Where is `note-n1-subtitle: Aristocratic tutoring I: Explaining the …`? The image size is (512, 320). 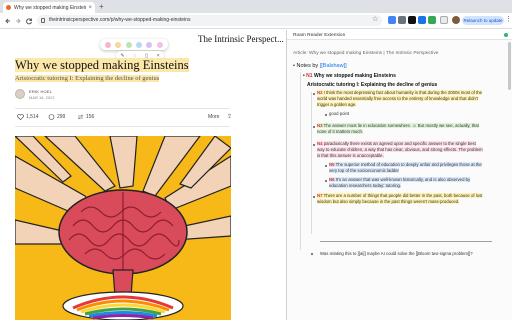
note-n1-subtitle: Aristocratic tutoring I: Explaining the … is located at coordinates (372, 85).